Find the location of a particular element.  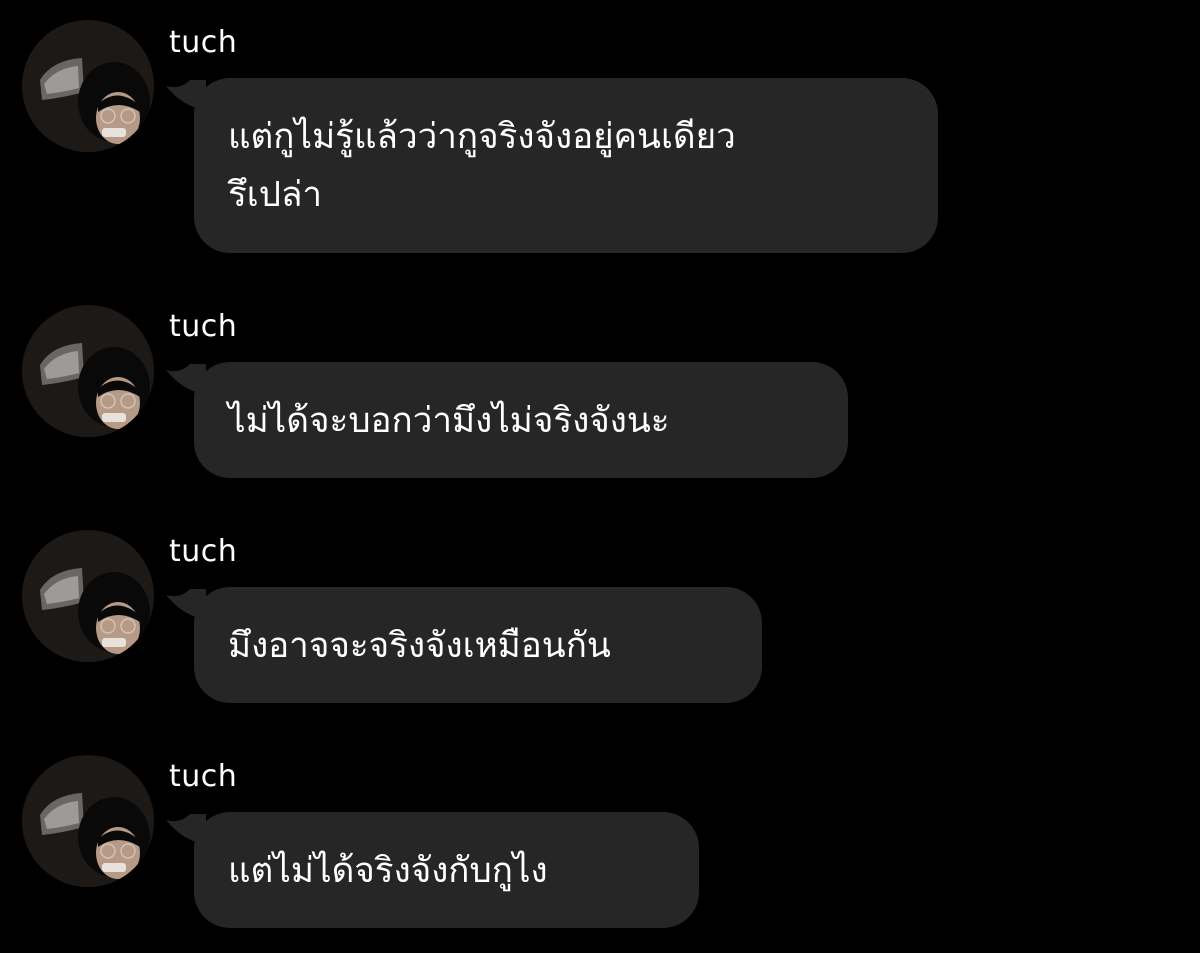

message-bubble: มึงอาจจะจริงจังเหมือนกัน is located at coordinates (478, 645).